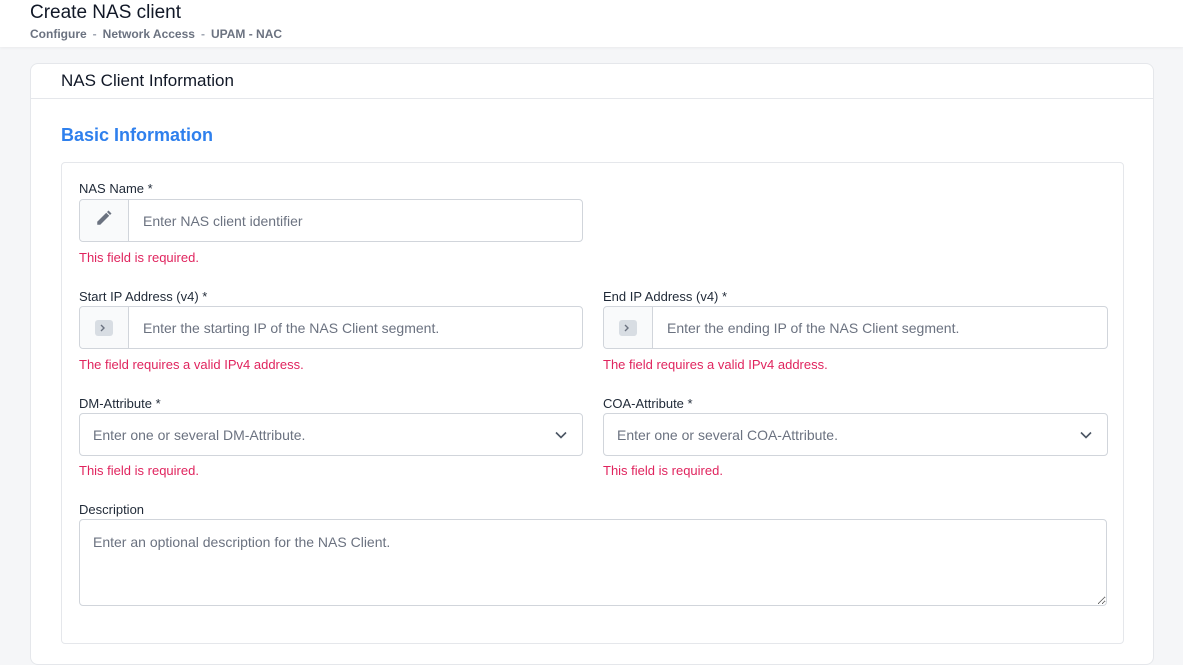  Describe the element at coordinates (191, 364) in the screenshot. I see `start-ip-error: The field requires a valid IPv4 address.` at that location.